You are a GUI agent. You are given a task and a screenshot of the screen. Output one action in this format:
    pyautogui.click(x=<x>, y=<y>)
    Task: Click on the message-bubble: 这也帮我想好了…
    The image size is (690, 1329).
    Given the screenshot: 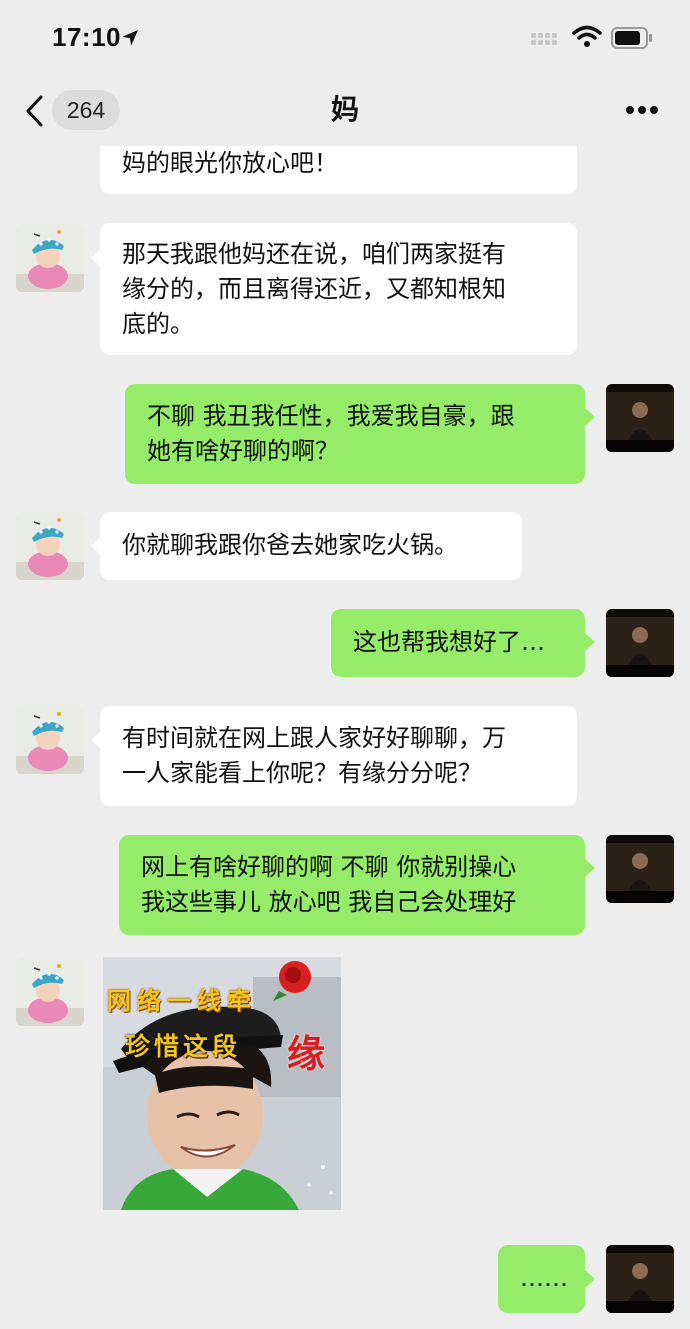 What is the action you would take?
    pyautogui.click(x=458, y=643)
    